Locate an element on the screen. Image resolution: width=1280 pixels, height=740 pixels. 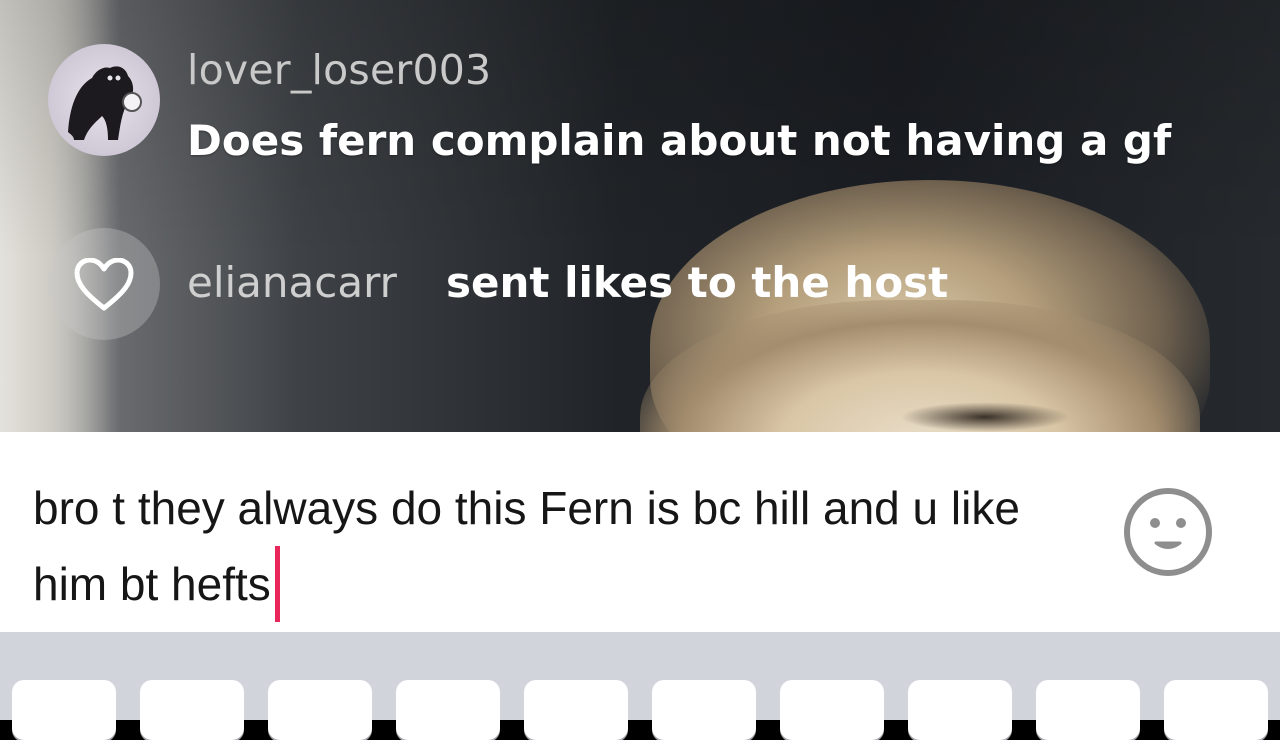
emoji-button is located at coordinates (1168, 532).